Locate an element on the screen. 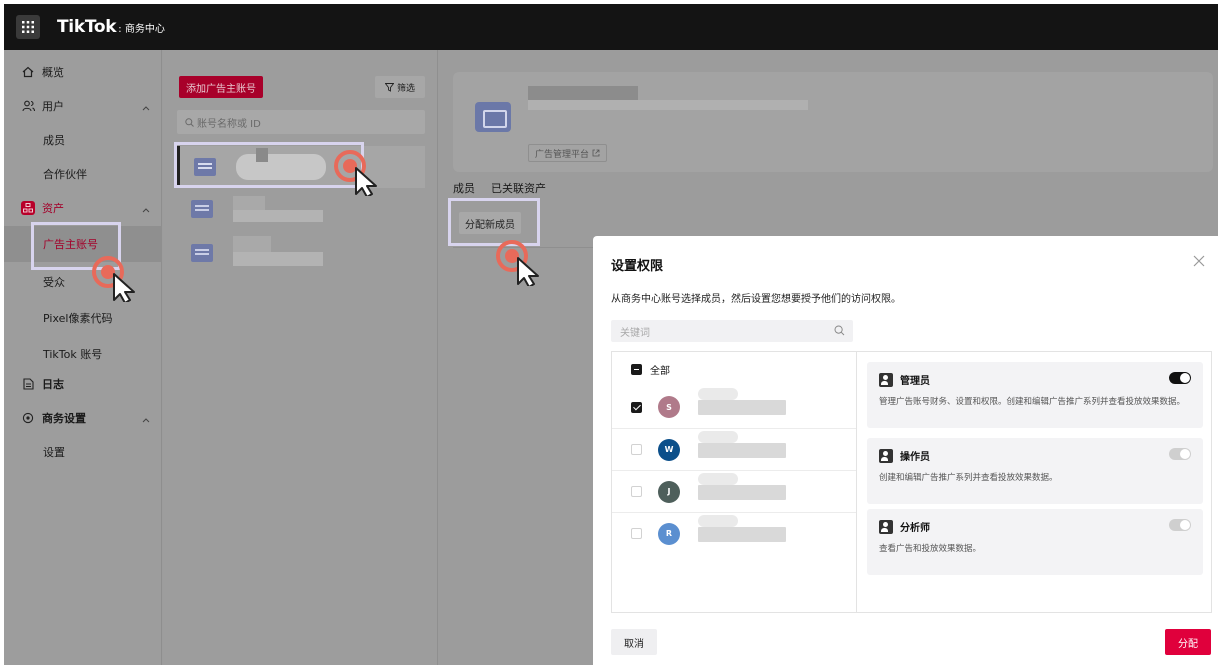 The width and height of the screenshot is (1218, 665). sidebar-item-label: 受众 is located at coordinates (54, 282).